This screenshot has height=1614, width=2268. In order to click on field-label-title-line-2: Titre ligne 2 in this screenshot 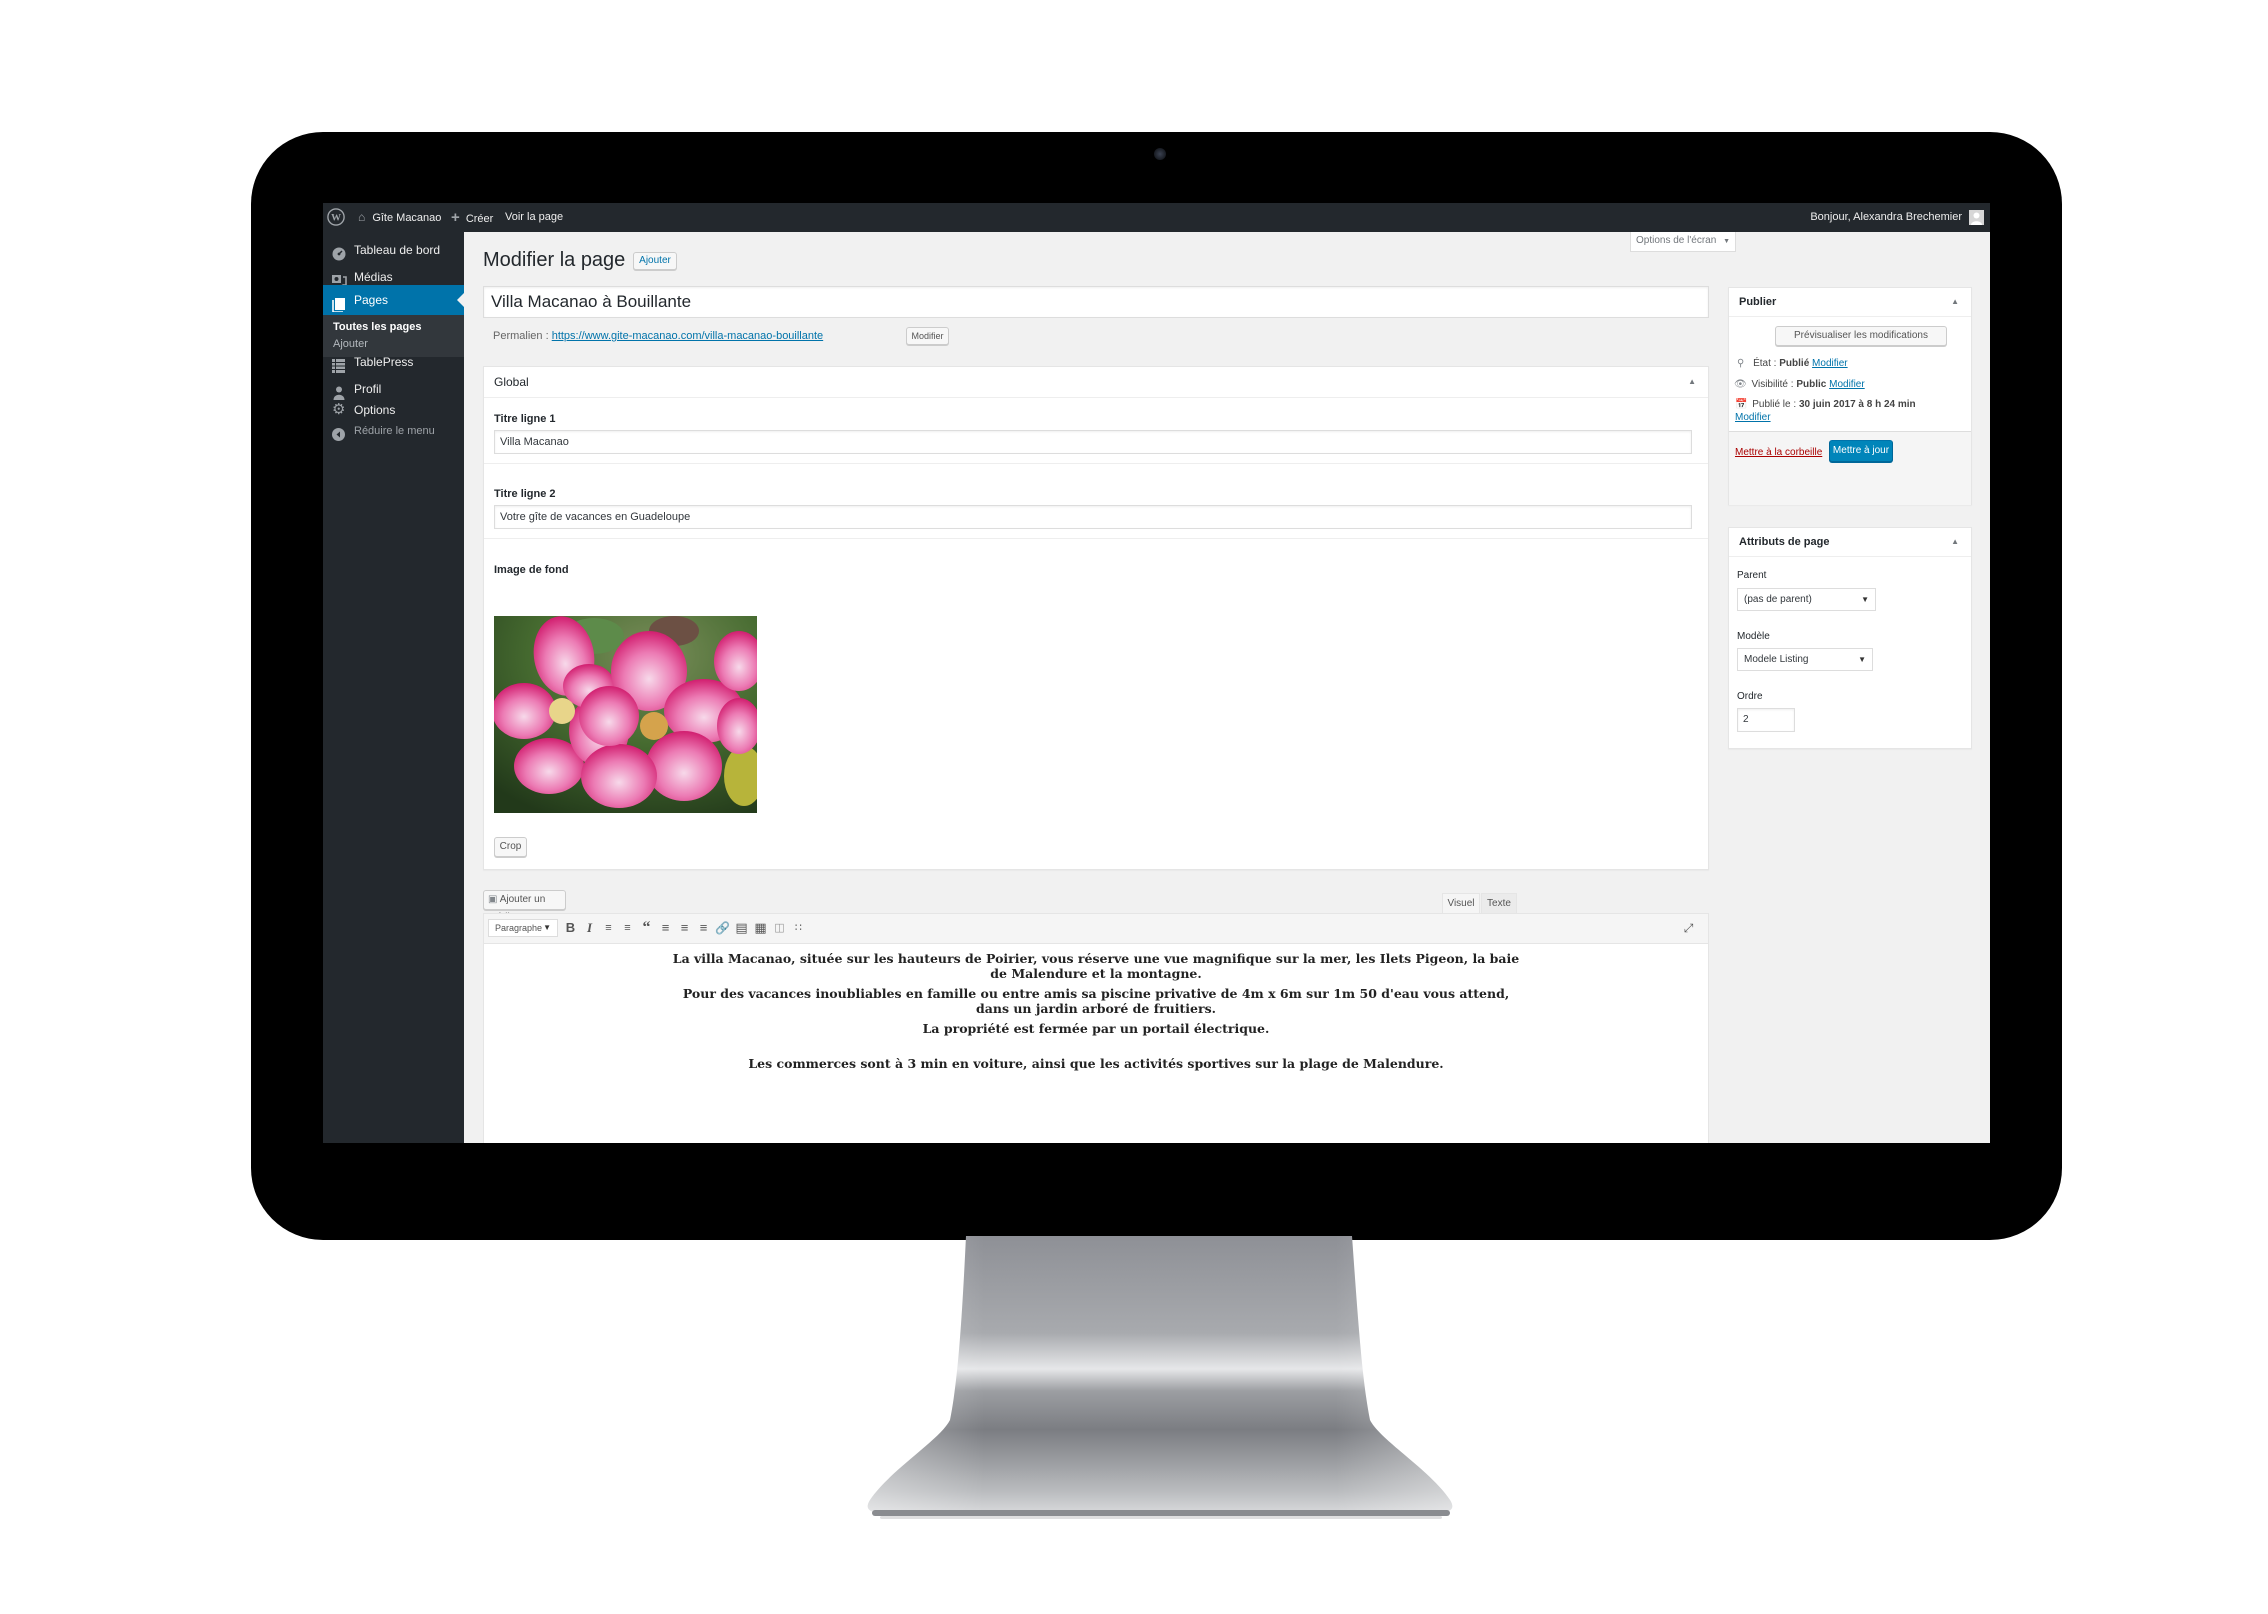, I will do `click(525, 494)`.